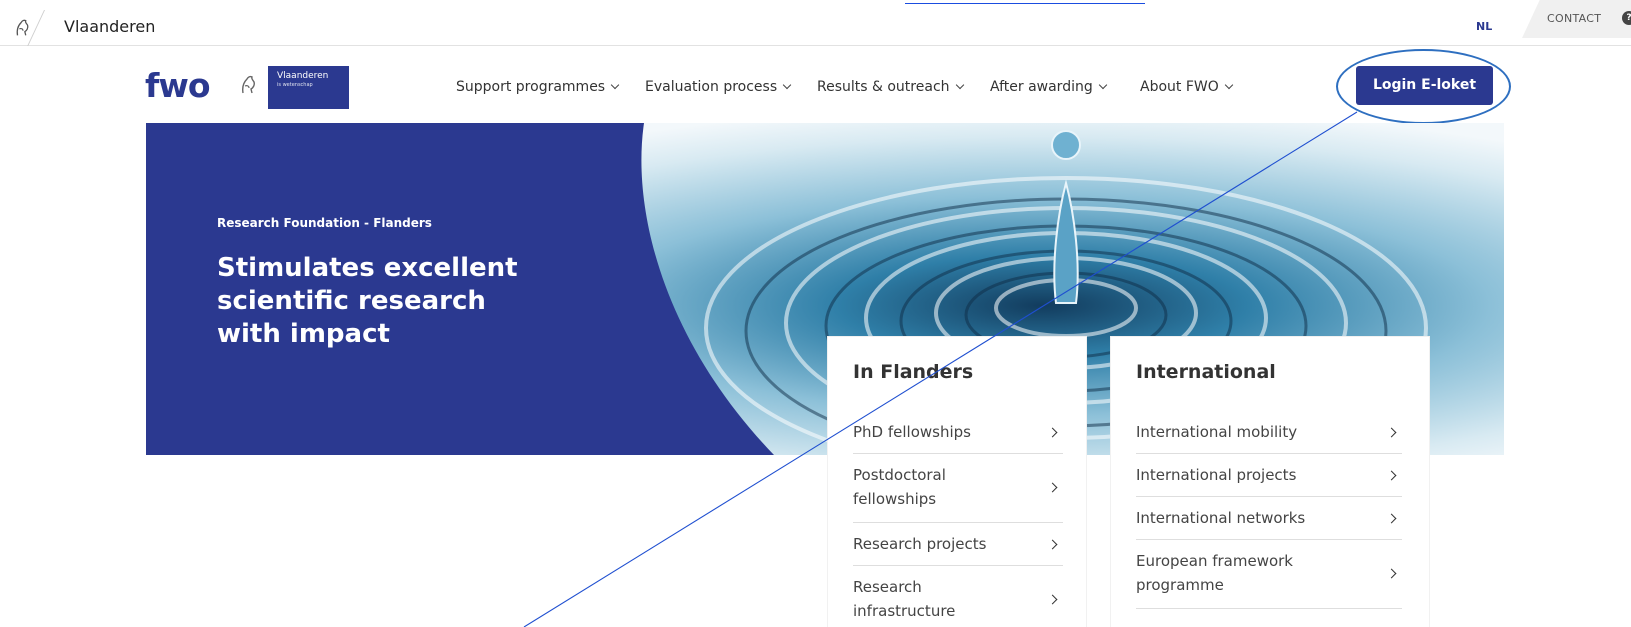  I want to click on contact-link: CONTACT, so click(1574, 18).